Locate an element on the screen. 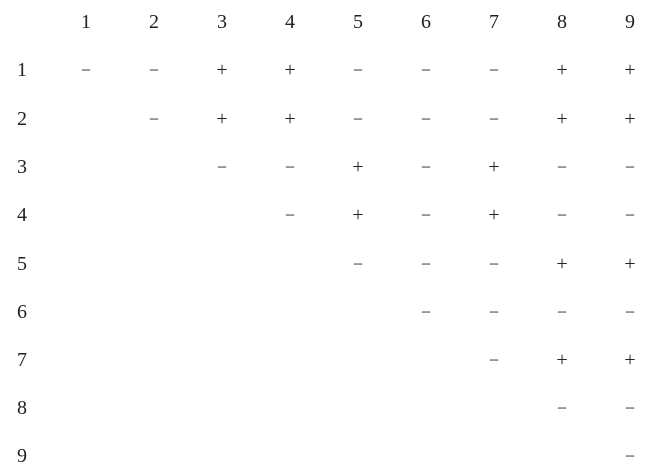 The image size is (651, 471). column-header: 5 is located at coordinates (358, 22).